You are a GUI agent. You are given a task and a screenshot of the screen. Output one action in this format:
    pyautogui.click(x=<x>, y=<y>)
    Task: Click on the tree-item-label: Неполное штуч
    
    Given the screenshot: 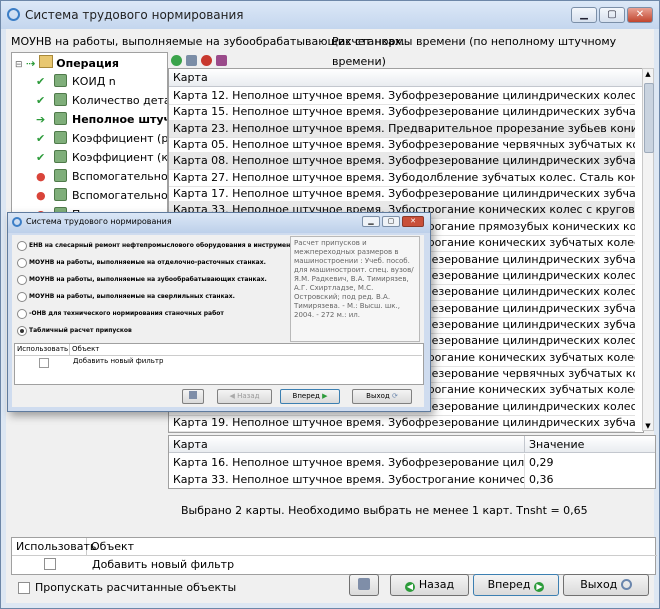 What is the action you would take?
    pyautogui.click(x=120, y=119)
    